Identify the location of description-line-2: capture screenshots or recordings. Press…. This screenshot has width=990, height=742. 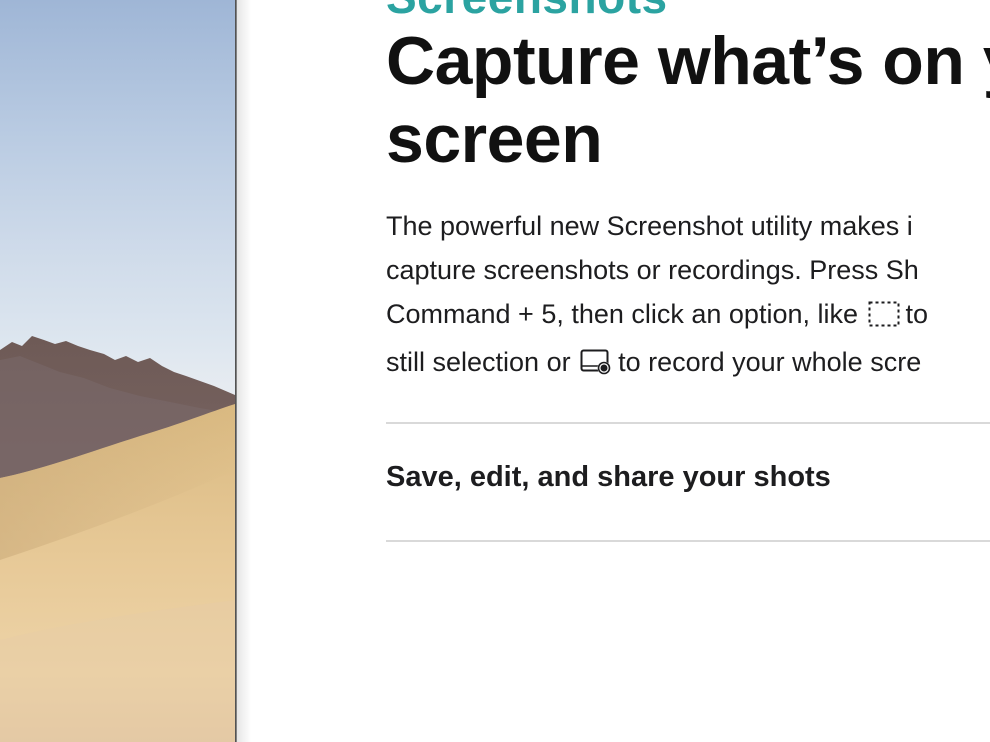
(652, 270).